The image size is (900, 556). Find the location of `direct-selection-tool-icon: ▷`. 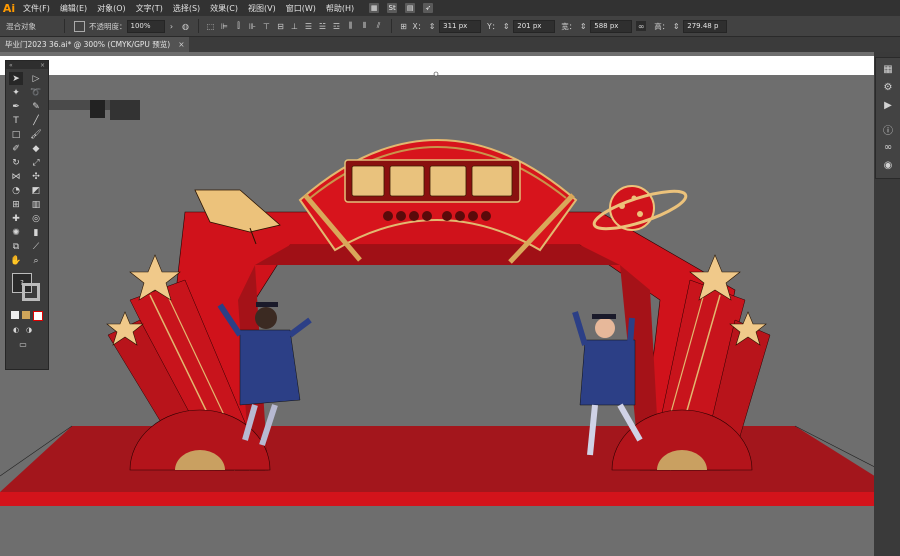

direct-selection-tool-icon: ▷ is located at coordinates (36, 78).